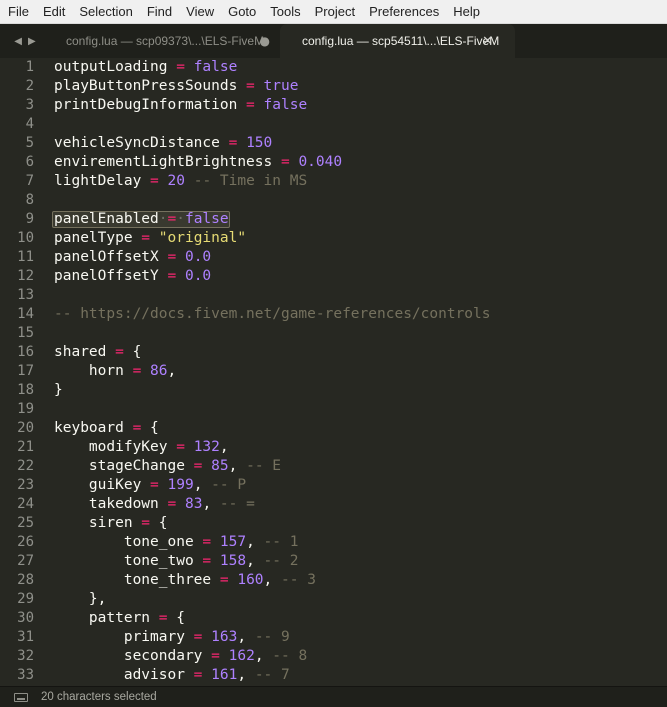 The width and height of the screenshot is (667, 707). I want to click on menu-project: Project, so click(335, 12).